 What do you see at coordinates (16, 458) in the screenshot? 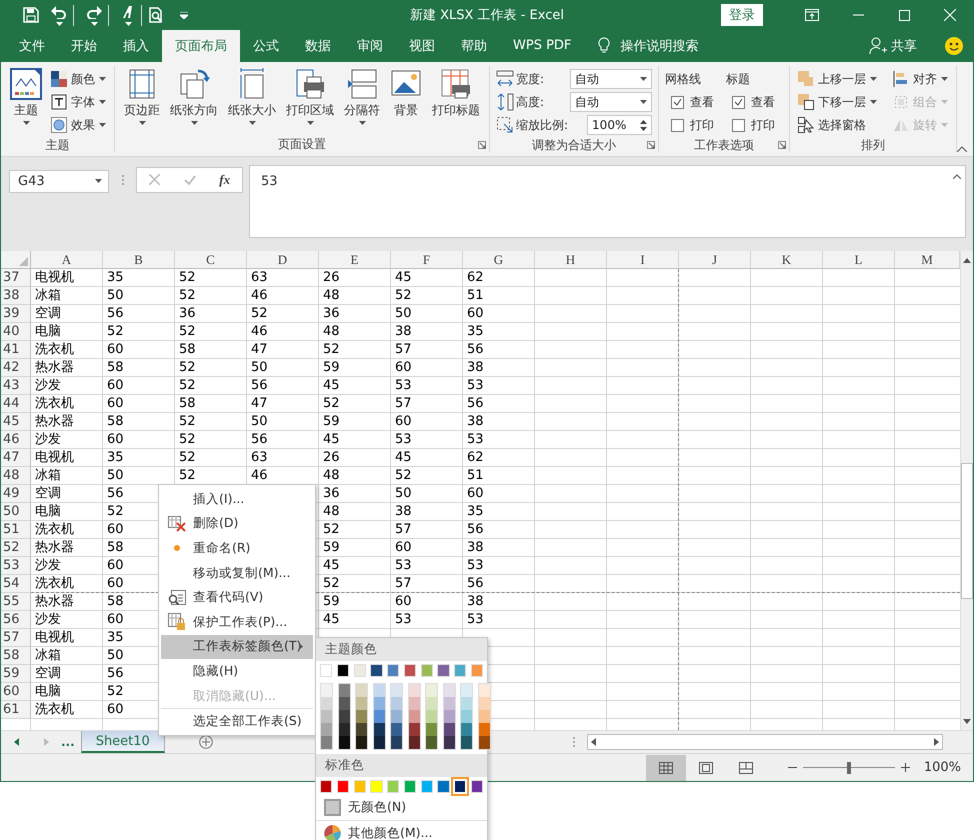
I see `row-header: 47` at bounding box center [16, 458].